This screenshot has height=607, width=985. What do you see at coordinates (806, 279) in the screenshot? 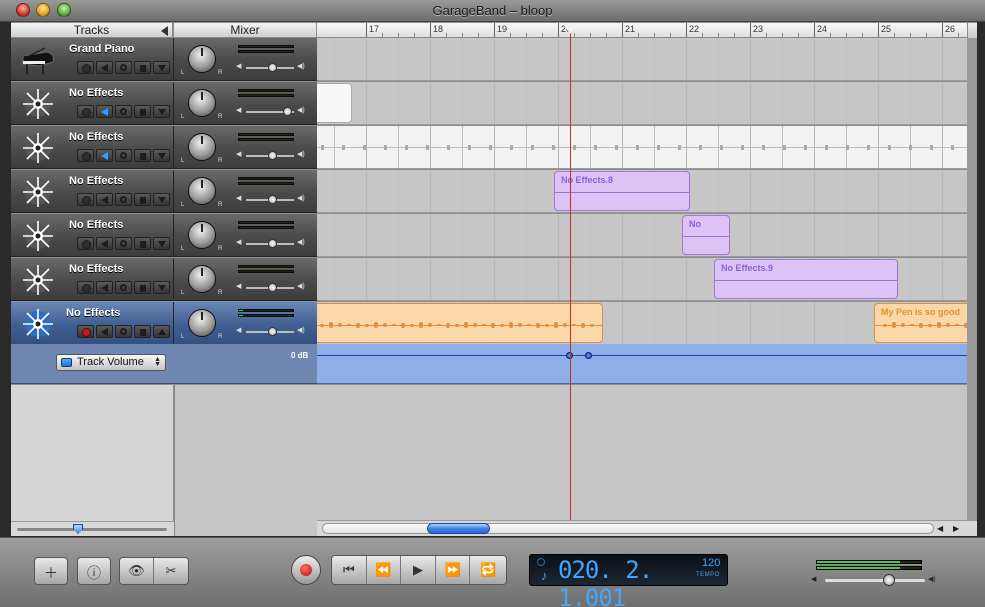
I see `audio-region: No Effects.9` at bounding box center [806, 279].